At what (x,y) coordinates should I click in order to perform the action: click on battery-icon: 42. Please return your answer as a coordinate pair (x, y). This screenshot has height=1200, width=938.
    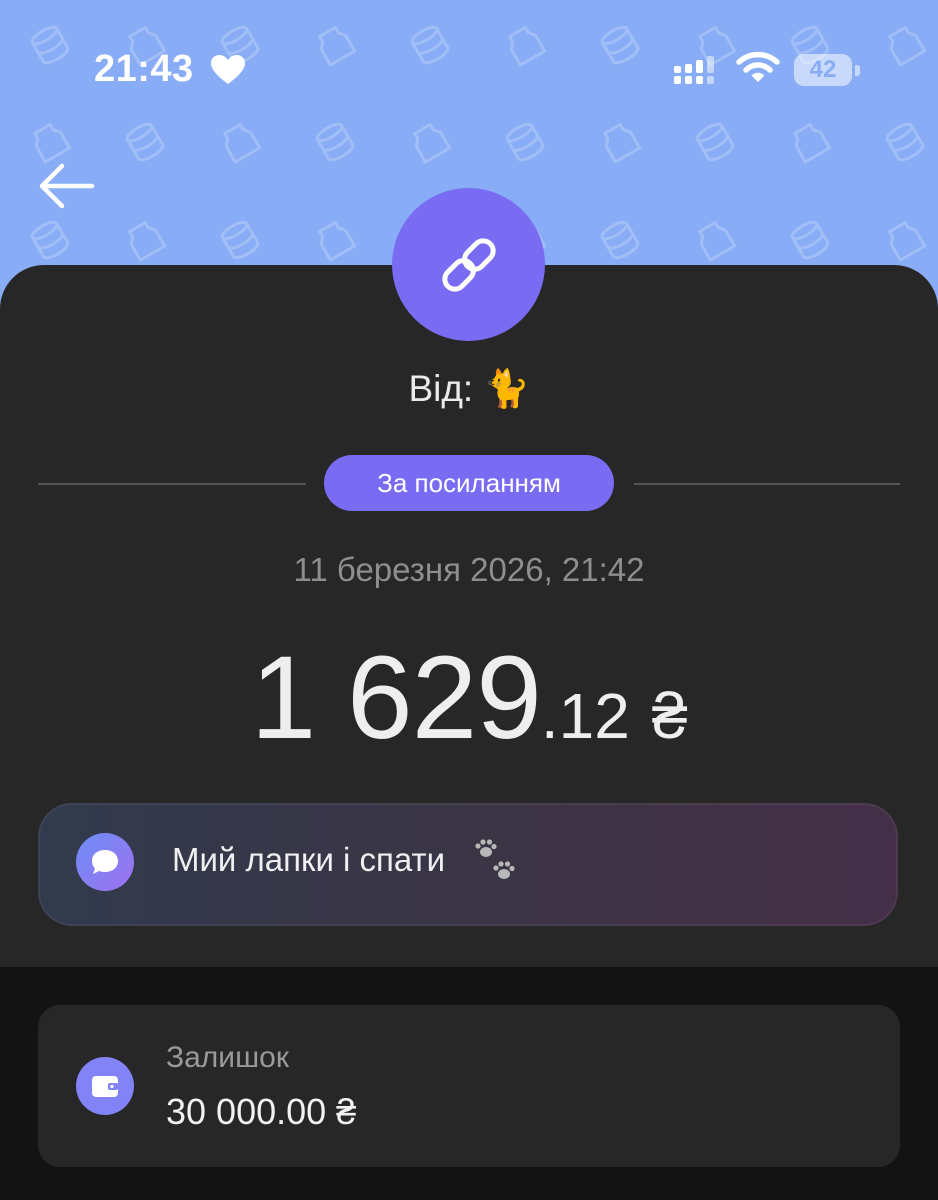
    Looking at the image, I should click on (823, 70).